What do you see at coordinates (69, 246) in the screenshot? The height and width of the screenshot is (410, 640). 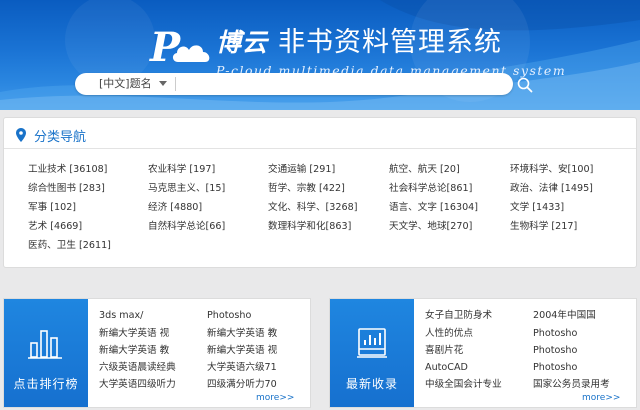 I see `category-item: 医药、卫生 [2611]` at bounding box center [69, 246].